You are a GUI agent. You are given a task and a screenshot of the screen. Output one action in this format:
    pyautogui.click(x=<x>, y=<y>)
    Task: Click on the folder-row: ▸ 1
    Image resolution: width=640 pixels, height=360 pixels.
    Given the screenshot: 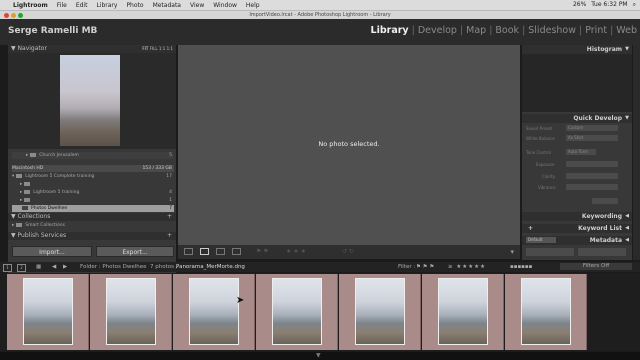 What is the action you would take?
    pyautogui.click(x=93, y=200)
    